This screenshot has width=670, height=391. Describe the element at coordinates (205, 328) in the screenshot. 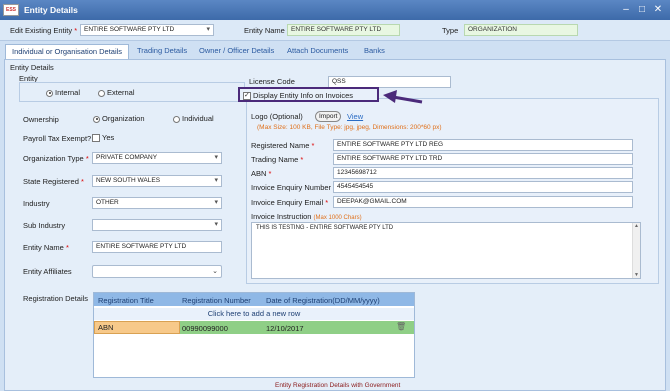

I see `row-number-cell: 00990099000` at that location.